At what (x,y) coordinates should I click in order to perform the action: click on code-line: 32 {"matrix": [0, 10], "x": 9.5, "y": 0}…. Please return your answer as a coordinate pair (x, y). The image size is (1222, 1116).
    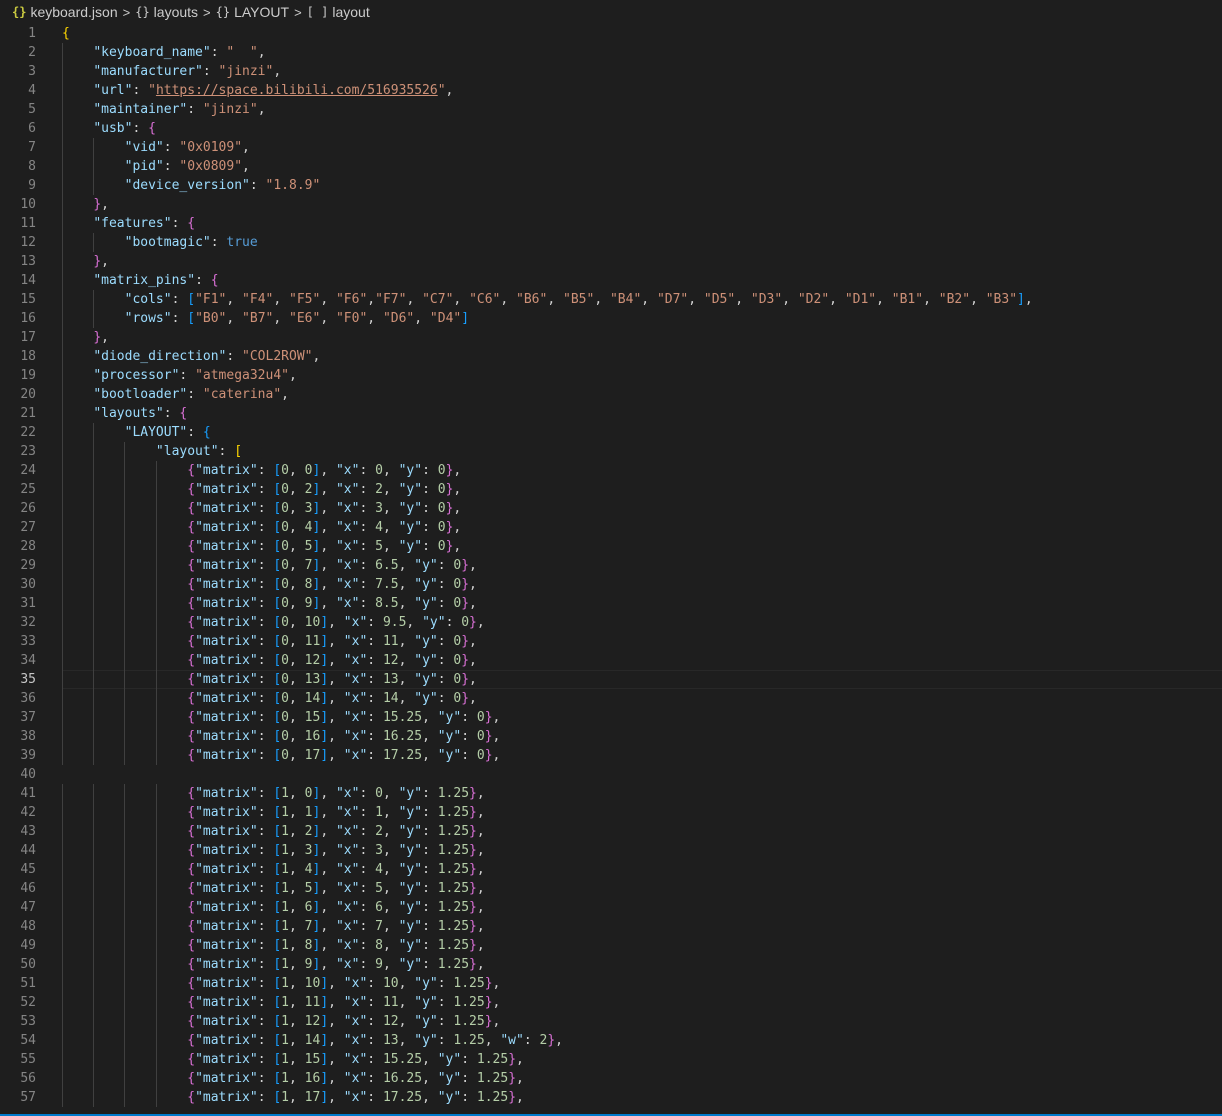
    Looking at the image, I should click on (611, 622).